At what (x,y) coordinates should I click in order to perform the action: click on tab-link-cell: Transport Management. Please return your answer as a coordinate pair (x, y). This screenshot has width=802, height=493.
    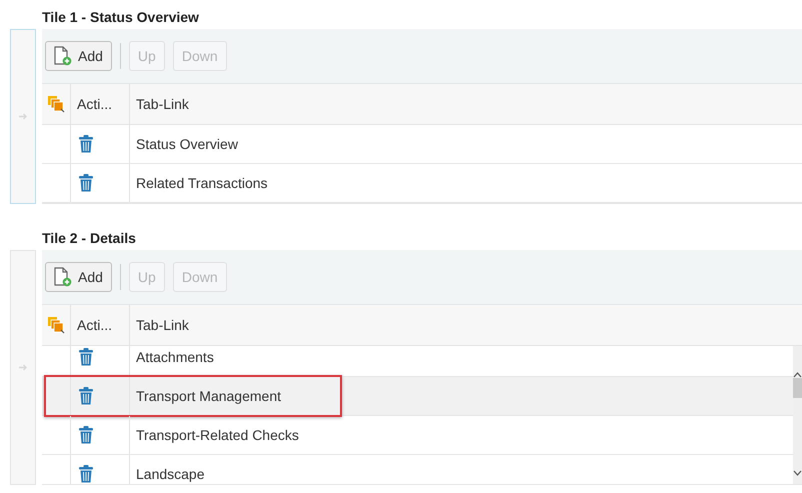
    Looking at the image, I should click on (208, 396).